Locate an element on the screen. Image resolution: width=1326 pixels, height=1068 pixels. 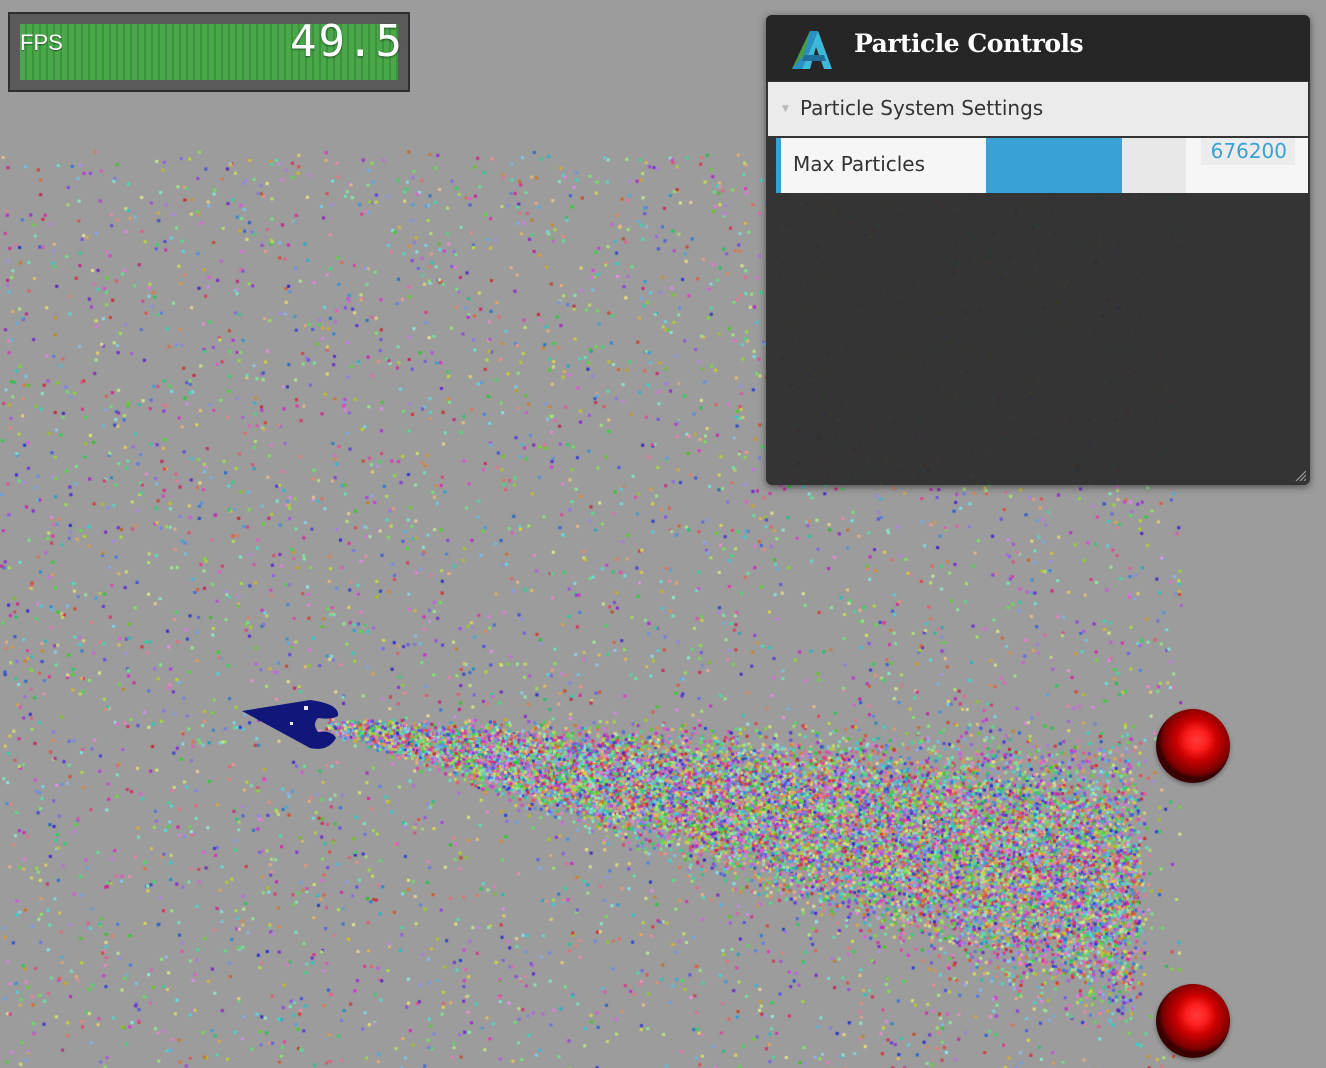
section-header-particle-system-settings: ▼ Particle System Settings is located at coordinates (1038, 109).